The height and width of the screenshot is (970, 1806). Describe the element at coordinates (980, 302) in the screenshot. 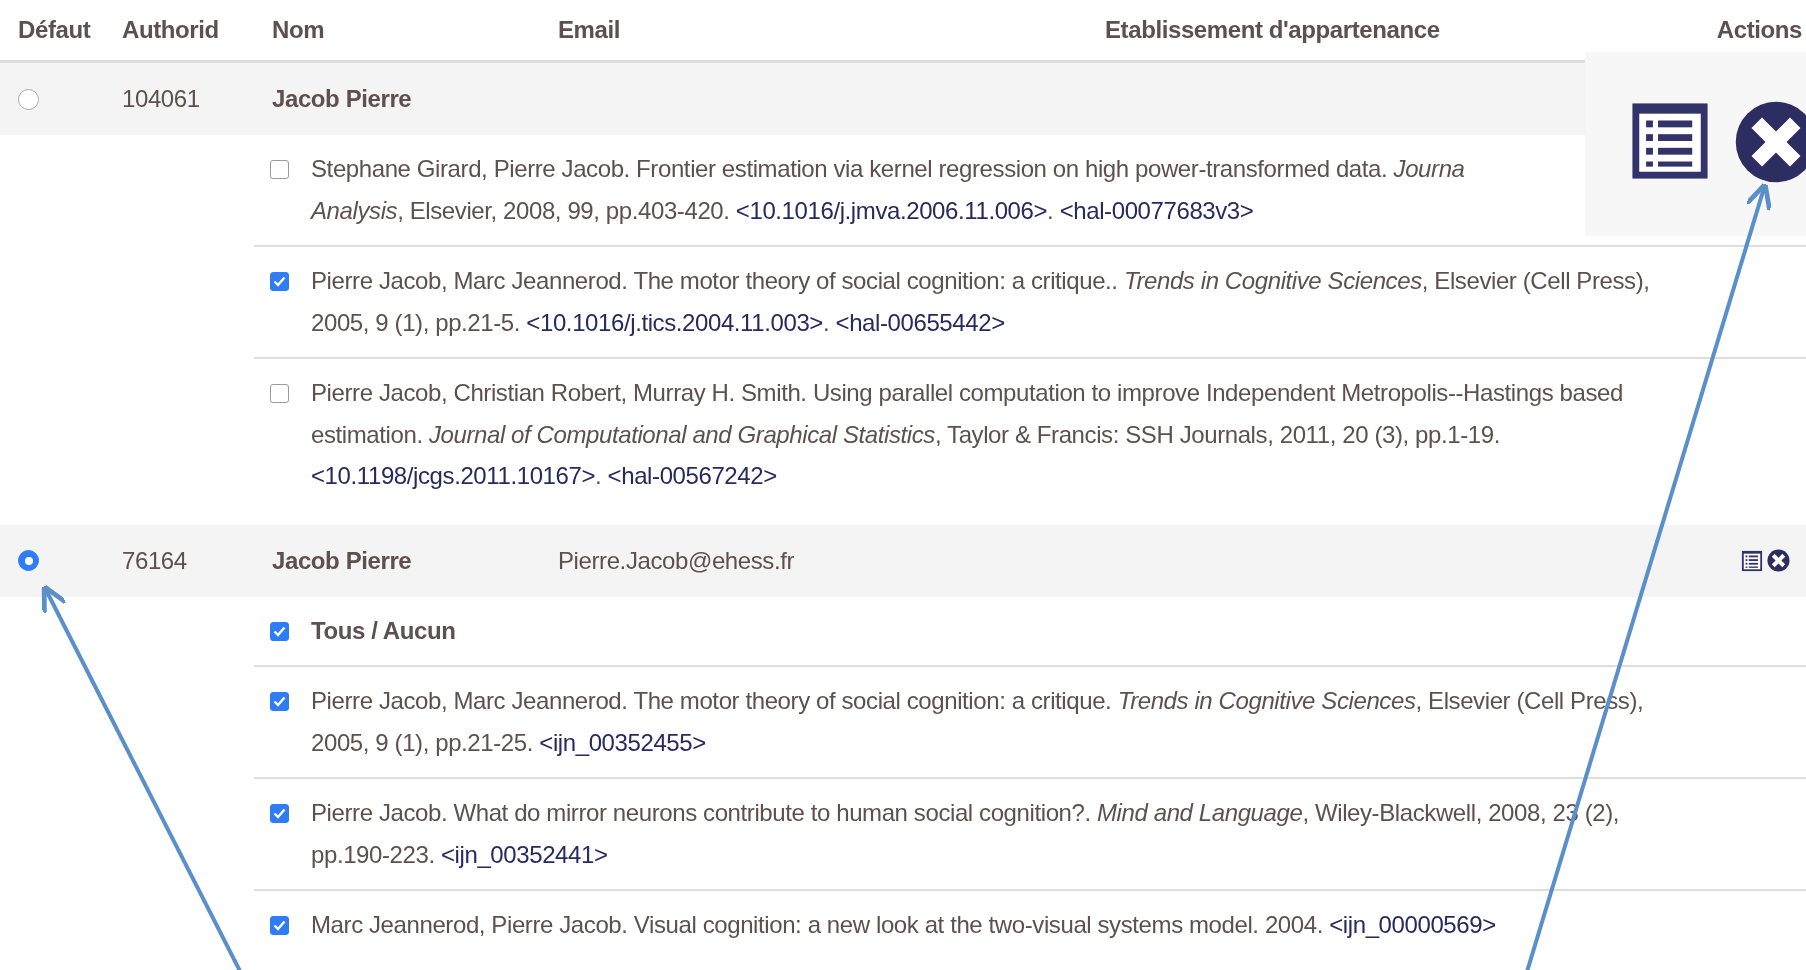

I see `citation: Pierre Jacob, Marc Jeannerod. The motor theory of social cognition: a critique.. Trends in Cognitive Sciences, Elsevier (Cell Press), 2005, 9 (1), pp.21-5. <10.1016/j.tics.2004.11.003>. <hal-00655442>` at that location.